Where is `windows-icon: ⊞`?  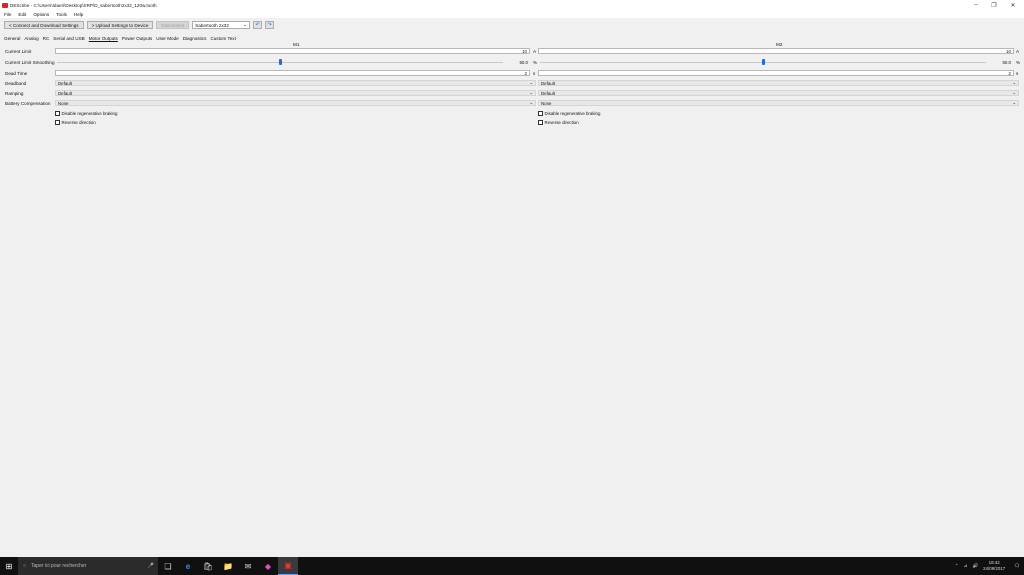
windows-icon: ⊞ is located at coordinates (9, 566).